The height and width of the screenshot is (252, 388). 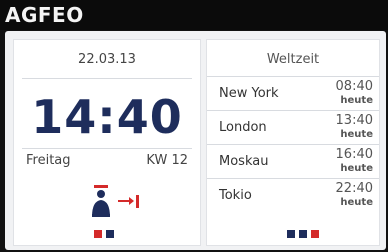 What do you see at coordinates (243, 127) in the screenshot?
I see `city-name: London` at bounding box center [243, 127].